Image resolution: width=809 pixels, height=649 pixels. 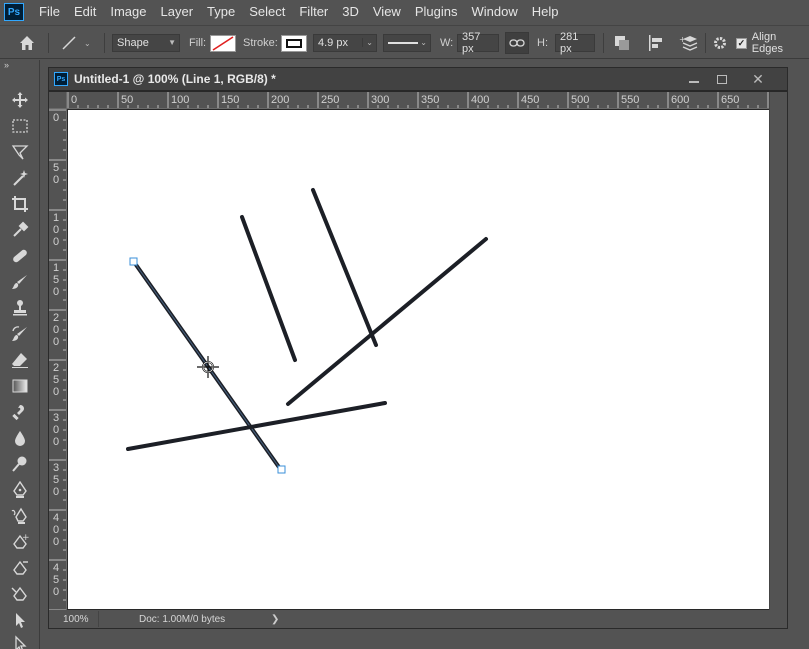 What do you see at coordinates (730, 100) in the screenshot?
I see `ruler-label: 650` at bounding box center [730, 100].